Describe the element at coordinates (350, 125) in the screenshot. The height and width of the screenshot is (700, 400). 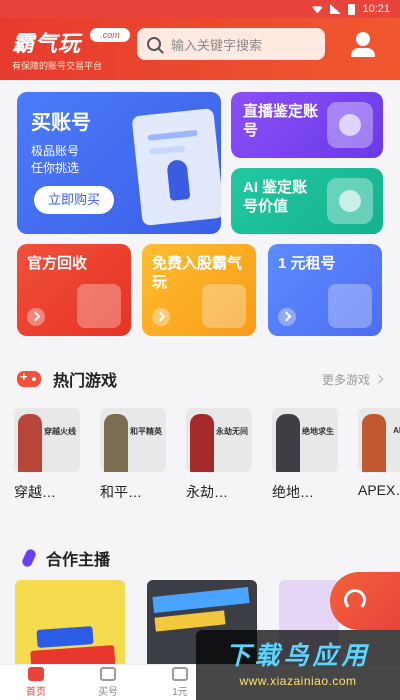
I see `live-illustration` at that location.